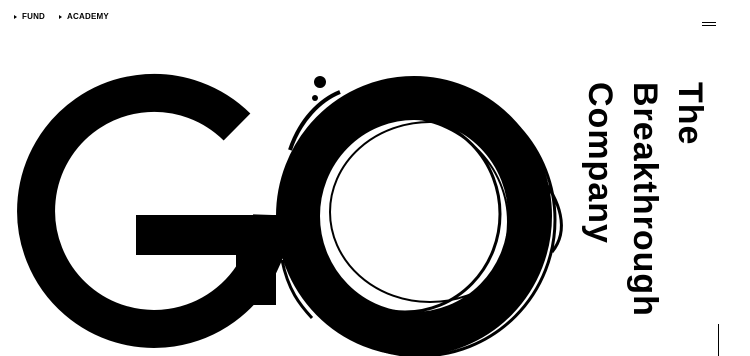  Describe the element at coordinates (690, 114) in the screenshot. I see `tagline-line-1: The` at that location.